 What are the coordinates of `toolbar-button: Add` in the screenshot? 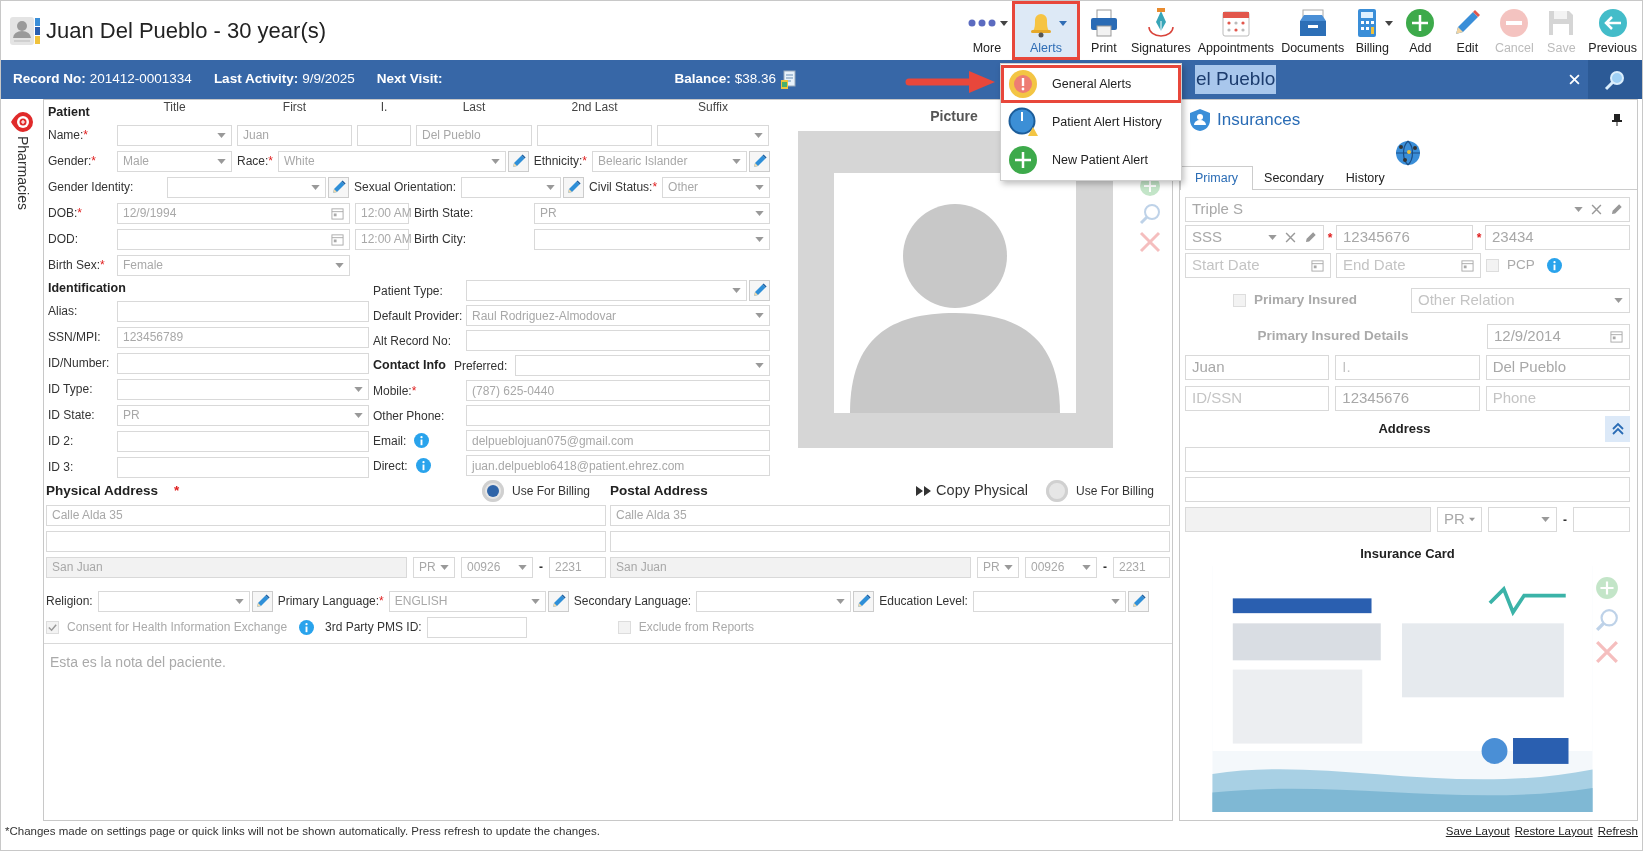 It's located at (1420, 30).